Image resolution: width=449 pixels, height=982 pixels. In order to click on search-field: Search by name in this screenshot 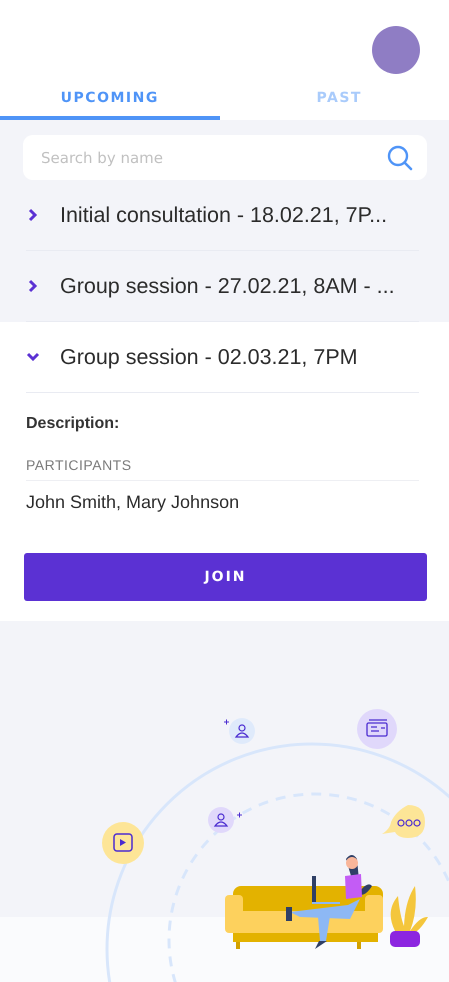, I will do `click(225, 157)`.